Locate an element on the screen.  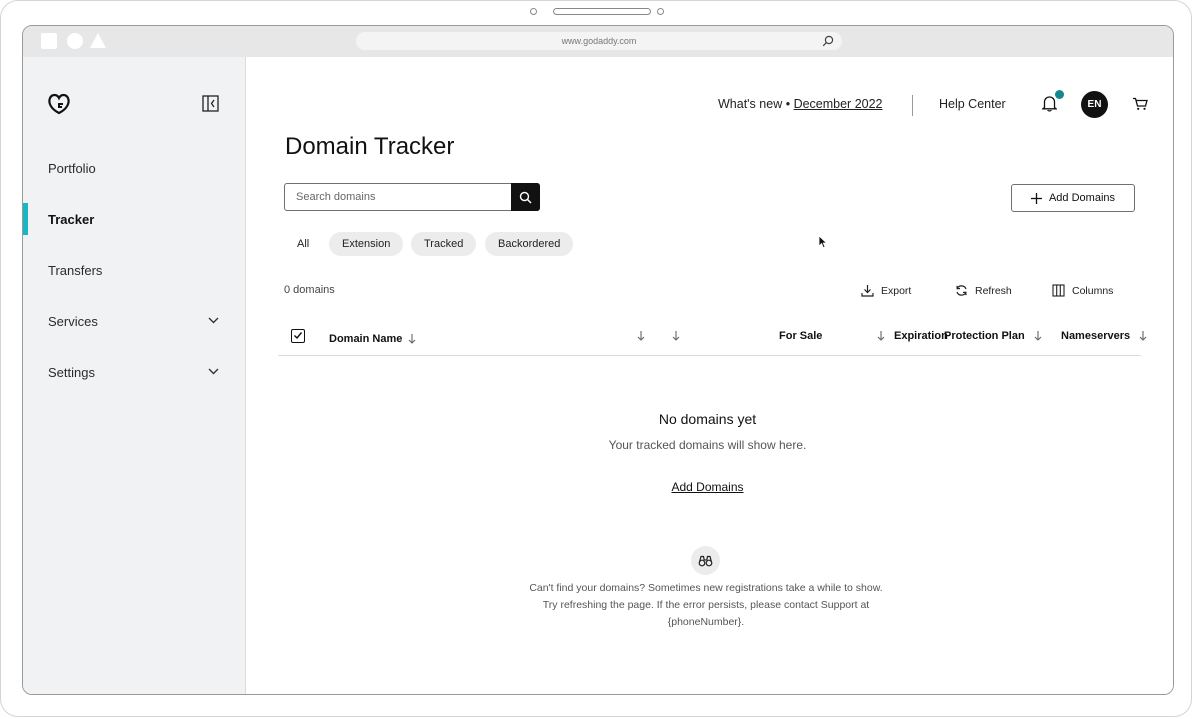
filter-all: All is located at coordinates (303, 244).